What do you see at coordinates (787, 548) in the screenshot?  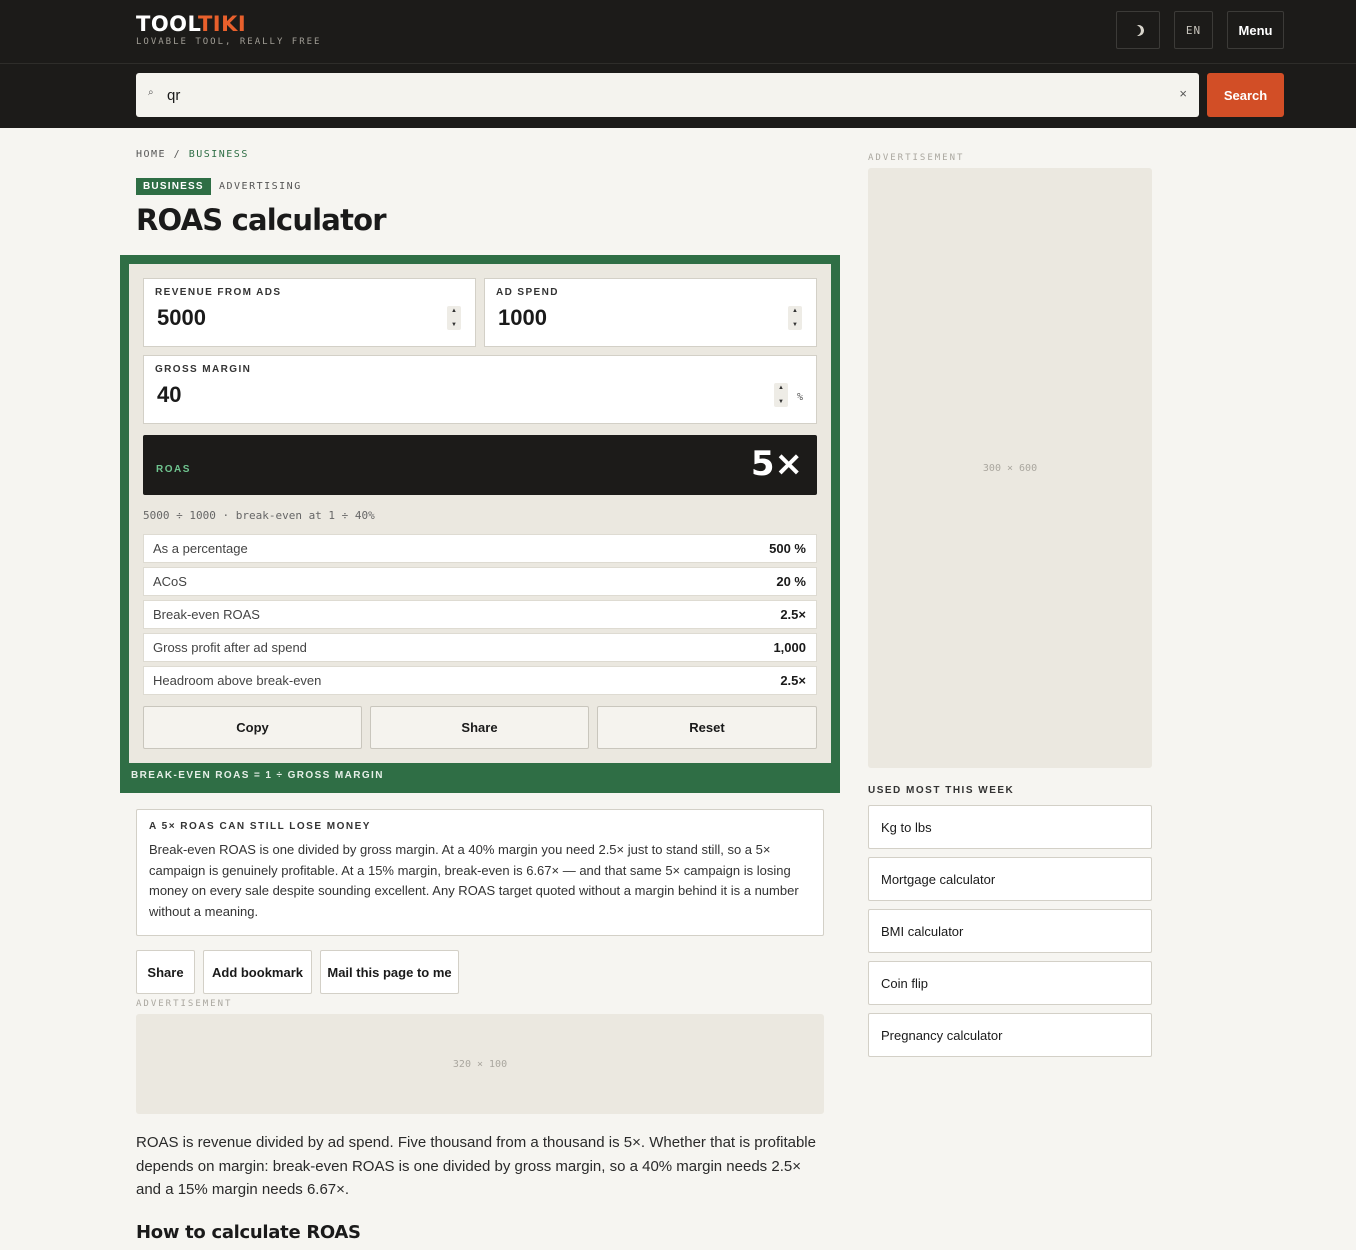 I see `stat-value: 500 %` at bounding box center [787, 548].